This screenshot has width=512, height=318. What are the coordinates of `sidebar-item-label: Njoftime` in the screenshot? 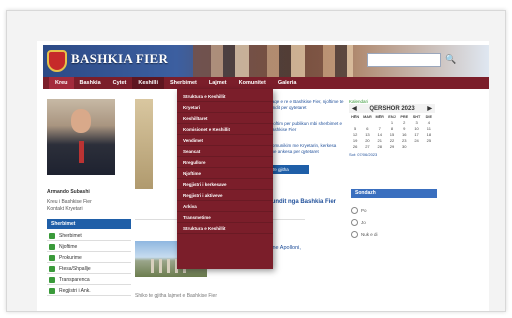 It's located at (68, 247).